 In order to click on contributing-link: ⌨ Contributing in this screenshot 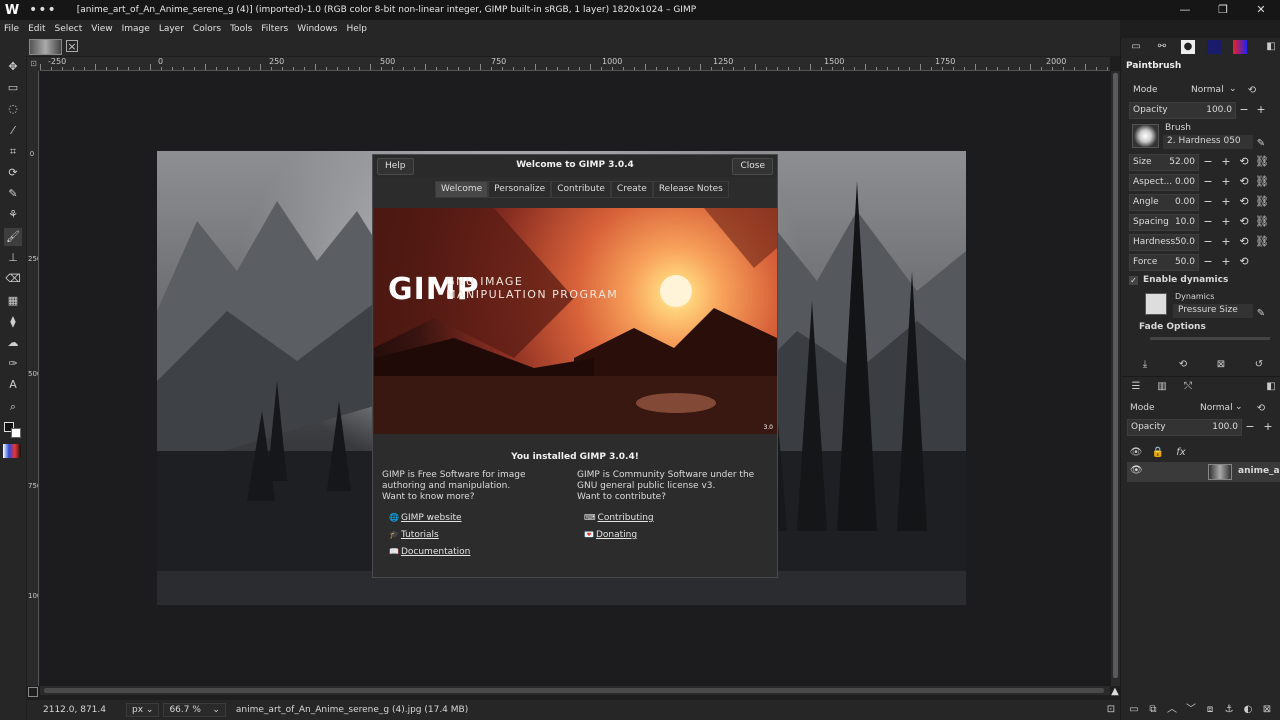, I will do `click(619, 518)`.